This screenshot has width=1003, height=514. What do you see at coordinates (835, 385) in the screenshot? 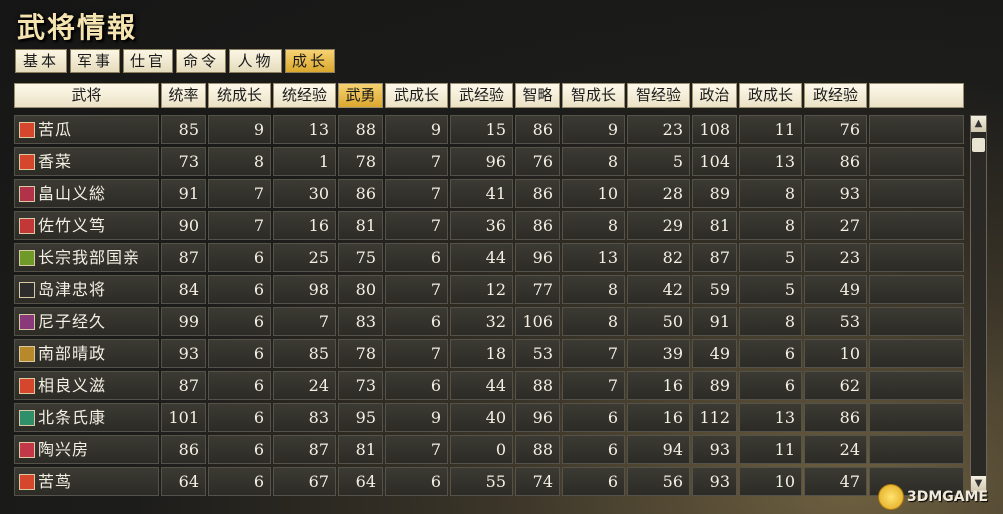
I see `stat-cell: 62` at bounding box center [835, 385].